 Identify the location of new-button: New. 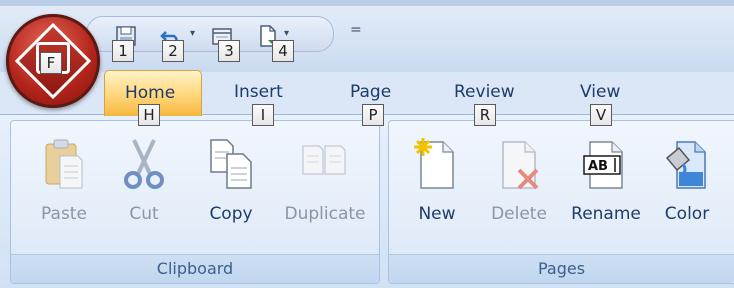
(437, 183).